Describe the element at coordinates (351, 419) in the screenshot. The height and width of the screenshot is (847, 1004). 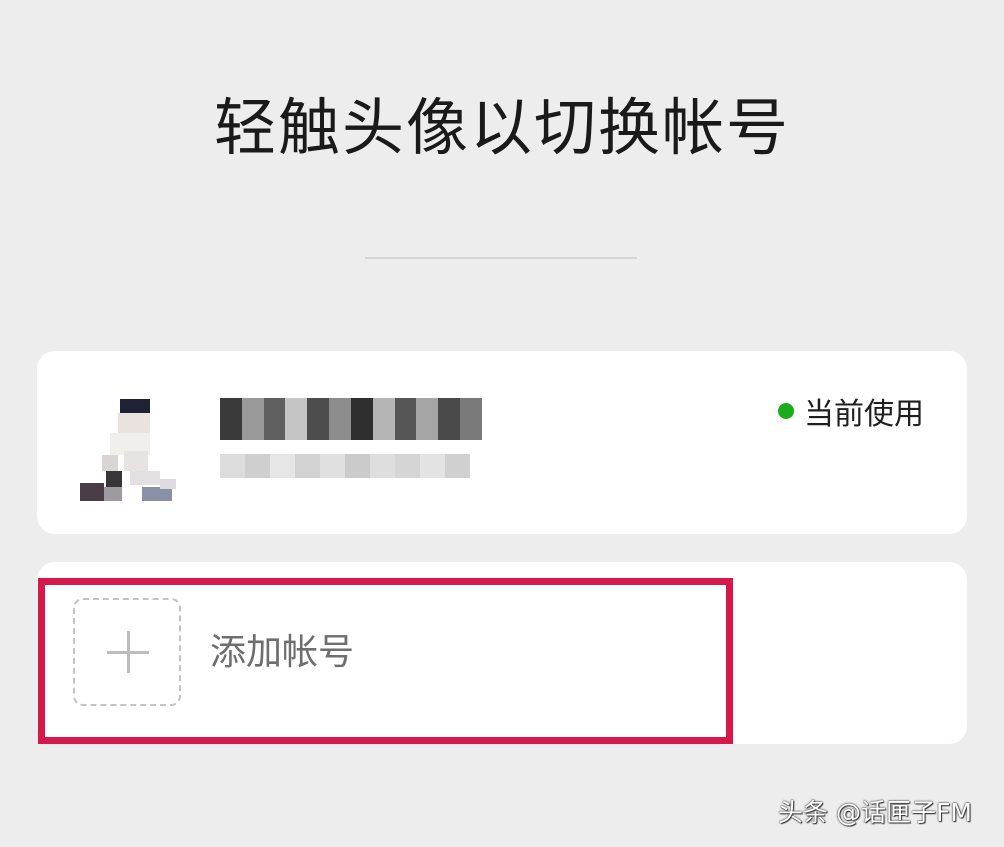
I see `account-name-blurred` at that location.